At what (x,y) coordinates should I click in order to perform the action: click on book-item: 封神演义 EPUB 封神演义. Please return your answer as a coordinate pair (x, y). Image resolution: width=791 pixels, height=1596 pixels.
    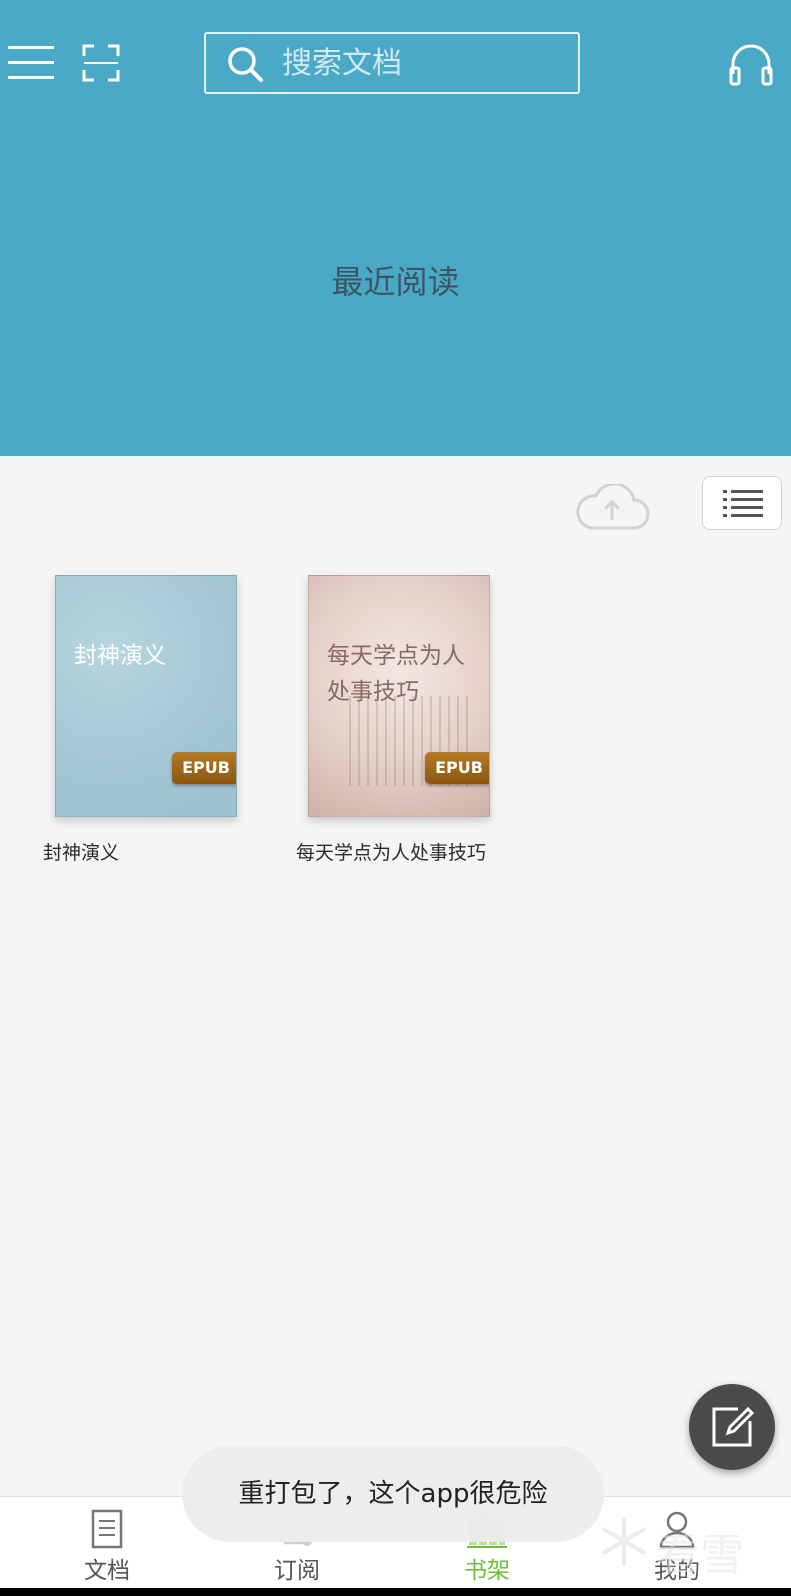
    Looking at the image, I should click on (140, 721).